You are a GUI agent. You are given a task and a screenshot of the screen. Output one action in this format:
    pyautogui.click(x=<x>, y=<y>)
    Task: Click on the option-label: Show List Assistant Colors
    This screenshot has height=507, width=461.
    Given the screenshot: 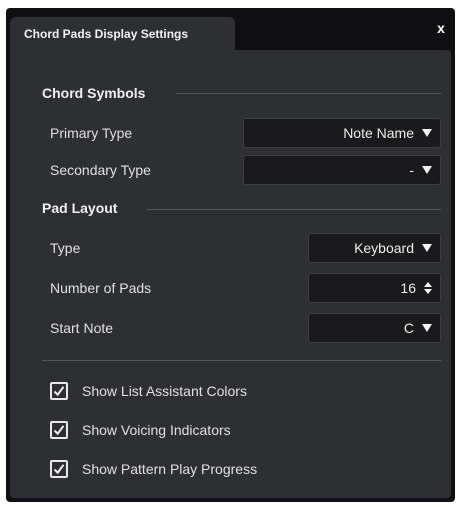 What is the action you would take?
    pyautogui.click(x=164, y=391)
    